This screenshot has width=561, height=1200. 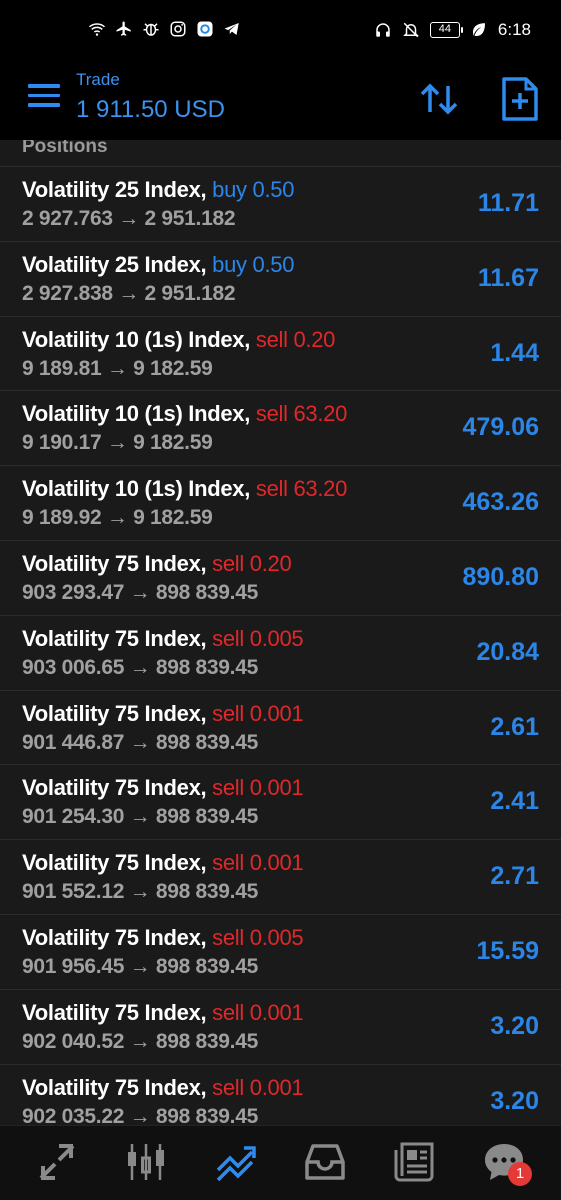 I want to click on page-title: Trade, so click(x=98, y=79).